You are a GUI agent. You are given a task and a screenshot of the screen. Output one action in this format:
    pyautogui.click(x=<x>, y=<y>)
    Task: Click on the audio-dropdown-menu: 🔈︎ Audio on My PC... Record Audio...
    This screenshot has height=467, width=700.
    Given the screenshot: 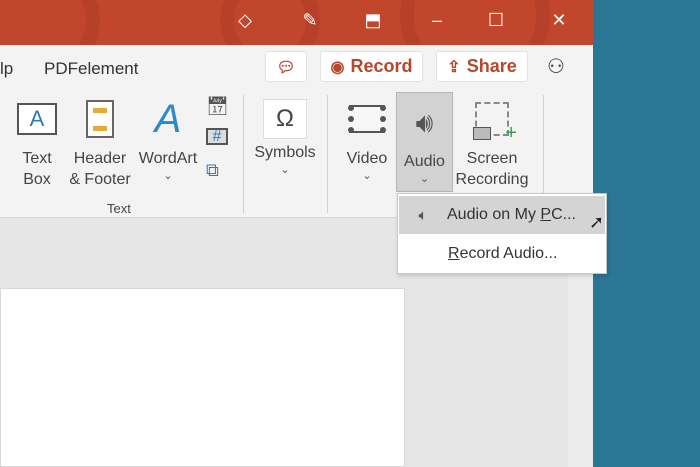 What is the action you would take?
    pyautogui.click(x=502, y=233)
    